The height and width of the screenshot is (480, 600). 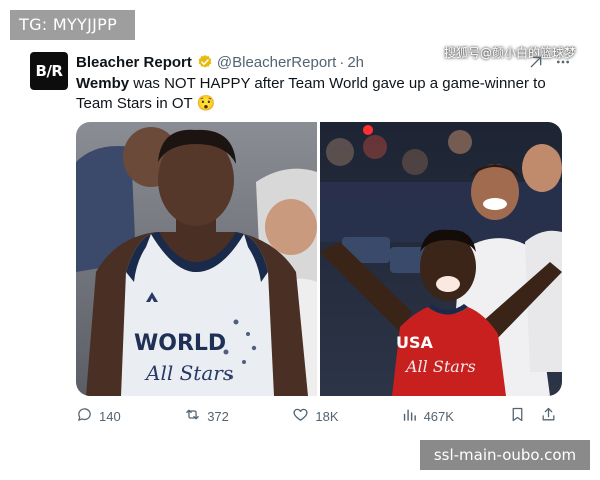 I want to click on views-action: 467K, so click(x=455, y=416).